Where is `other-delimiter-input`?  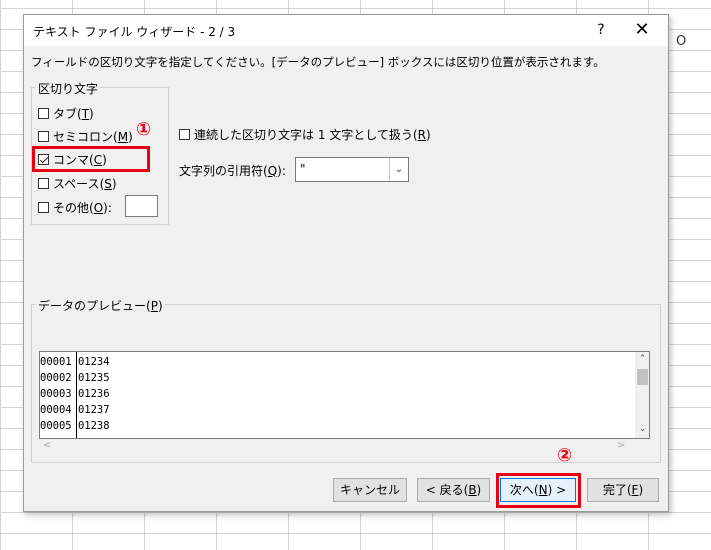 other-delimiter-input is located at coordinates (141, 206).